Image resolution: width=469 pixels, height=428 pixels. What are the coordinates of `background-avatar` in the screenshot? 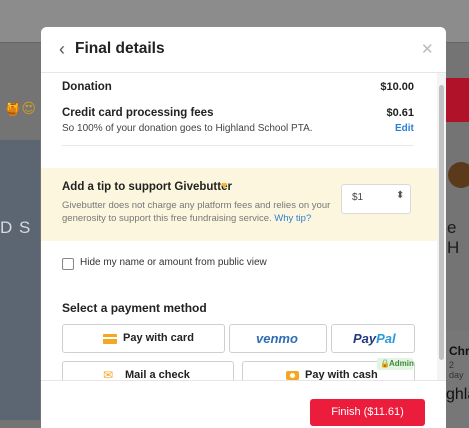 It's located at (458, 175).